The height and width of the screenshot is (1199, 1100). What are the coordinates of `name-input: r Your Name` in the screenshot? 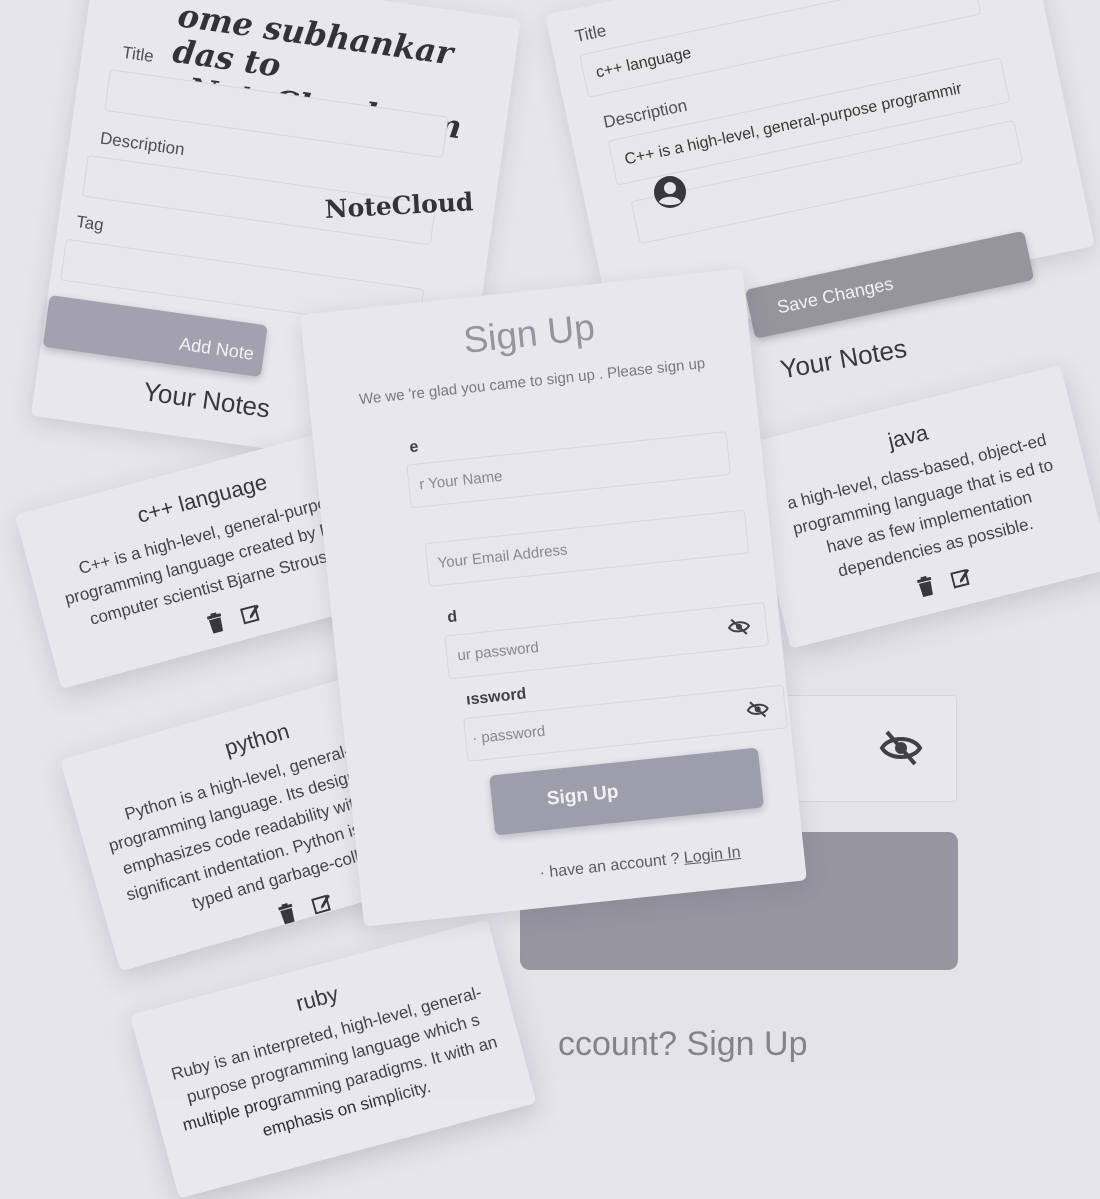 It's located at (569, 470).